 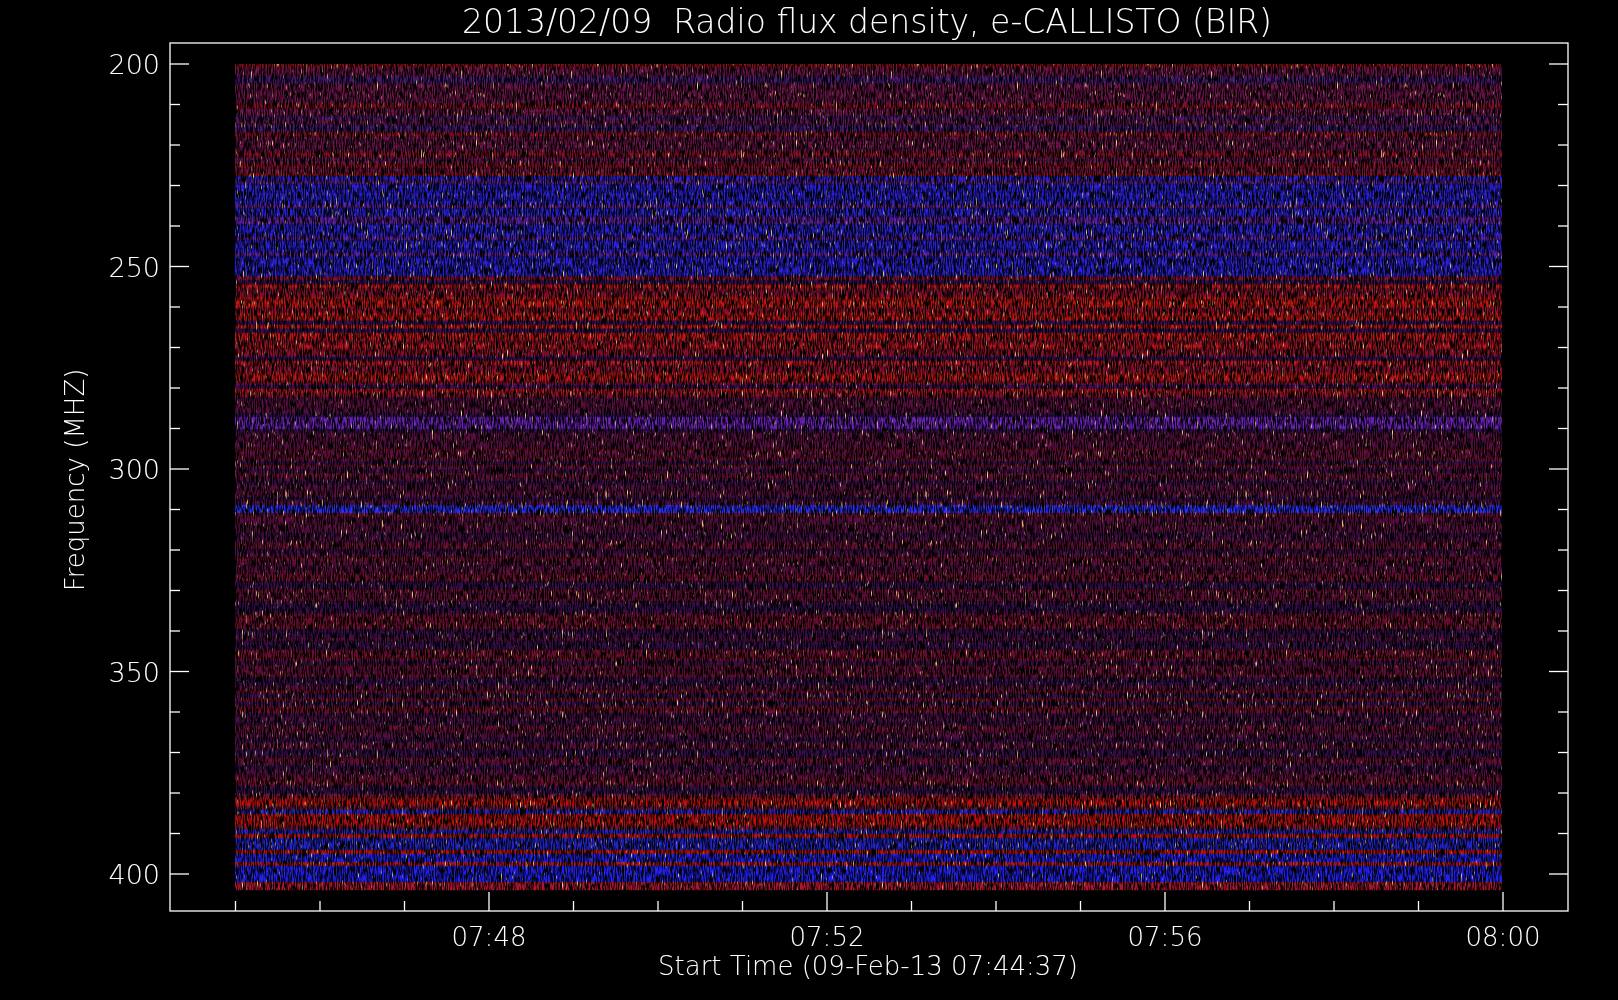 I want to click on y-tick-label: 200, so click(x=134, y=64).